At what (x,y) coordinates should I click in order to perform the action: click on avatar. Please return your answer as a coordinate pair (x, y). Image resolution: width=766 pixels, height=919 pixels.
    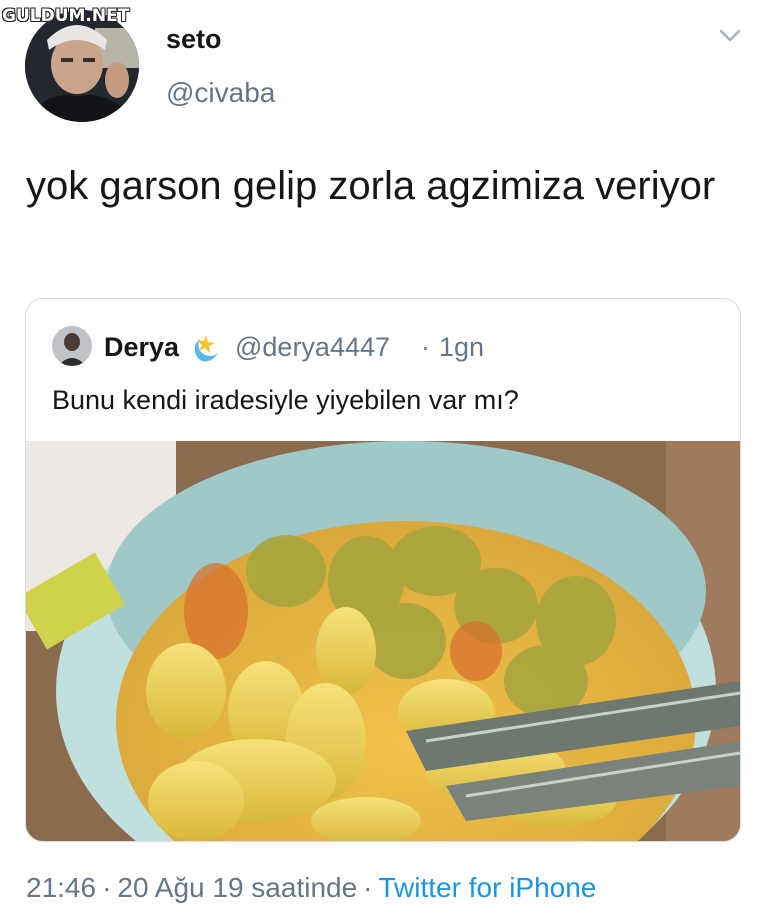
    Looking at the image, I should click on (82, 66).